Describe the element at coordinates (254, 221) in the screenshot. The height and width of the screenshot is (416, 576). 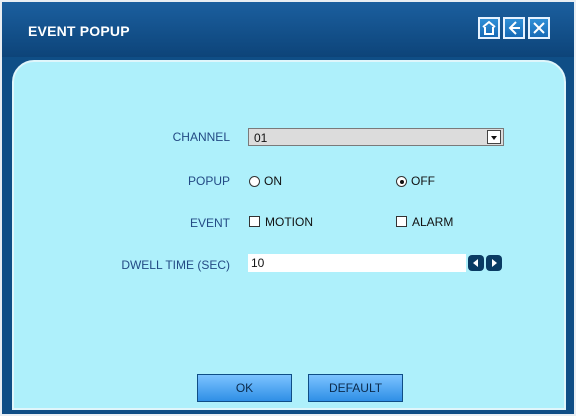
I see `event-motion-checkbox` at that location.